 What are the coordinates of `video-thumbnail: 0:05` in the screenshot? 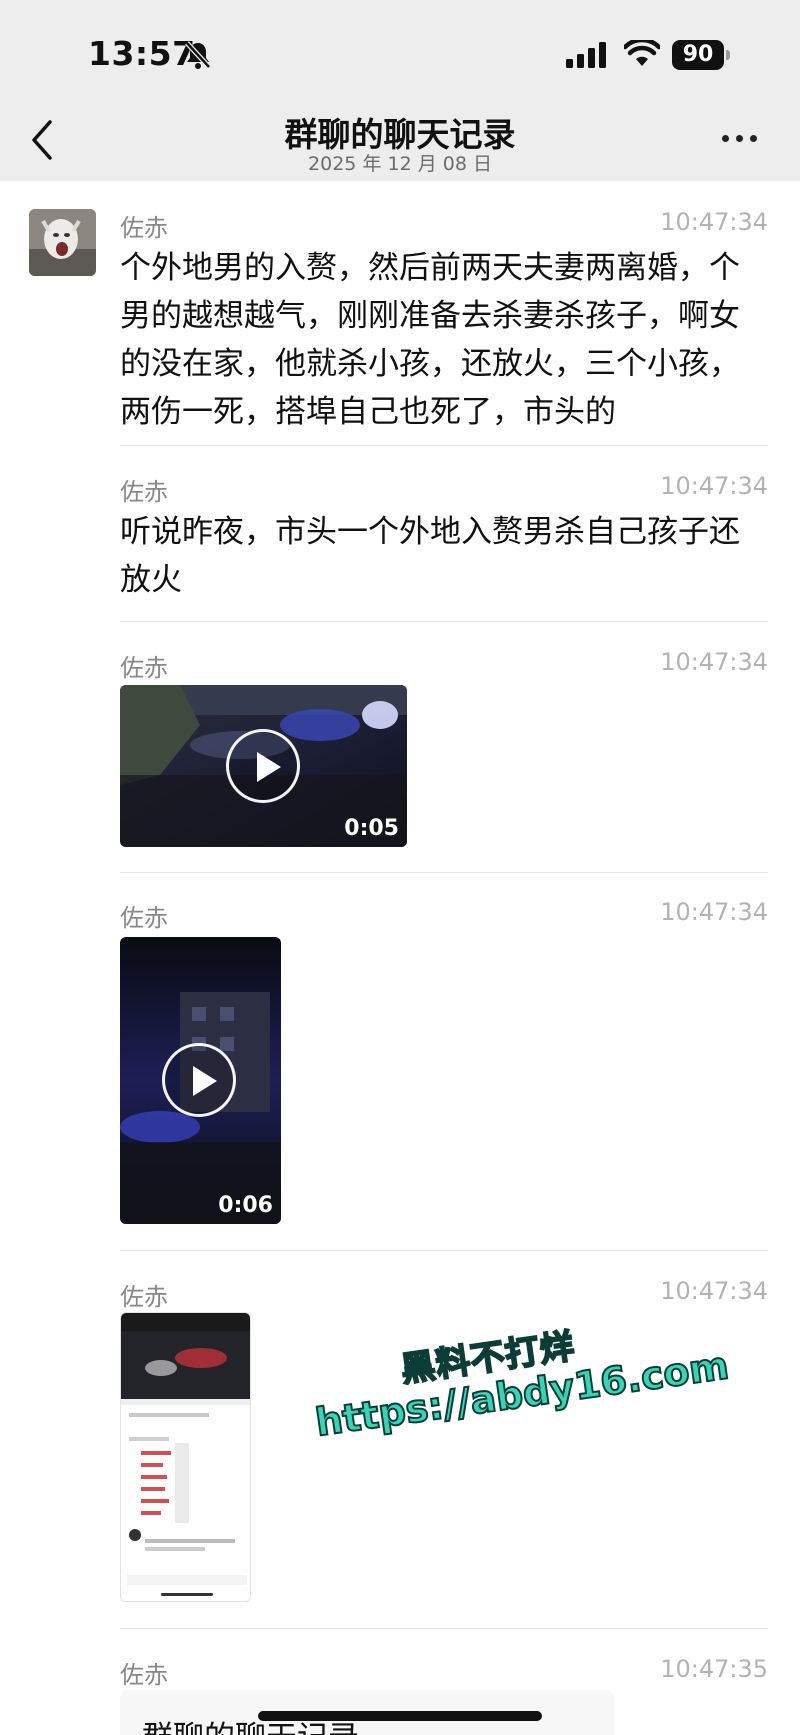 It's located at (263, 766).